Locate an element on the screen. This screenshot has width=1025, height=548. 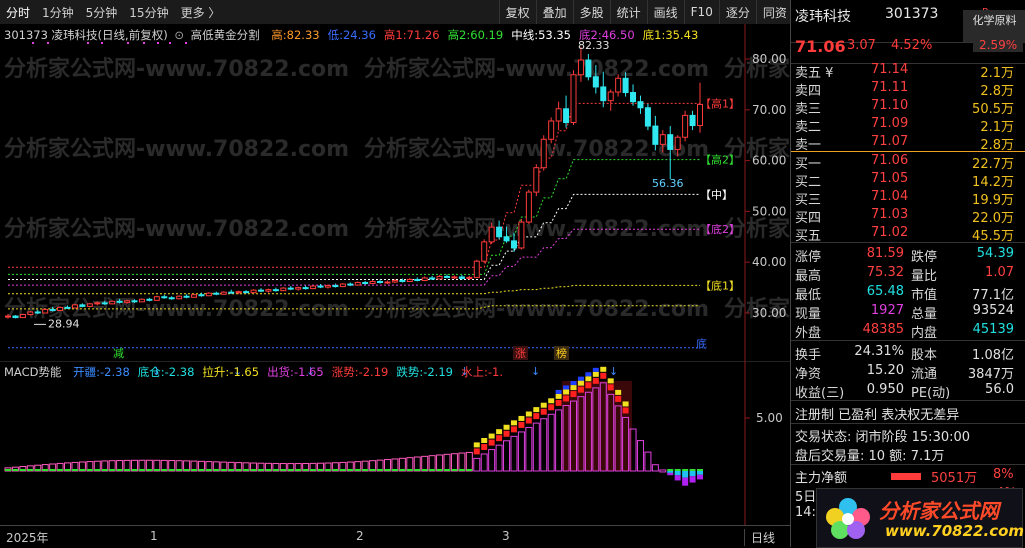
asks-row: 卖三 71.10 50.5万 is located at coordinates (908, 107).